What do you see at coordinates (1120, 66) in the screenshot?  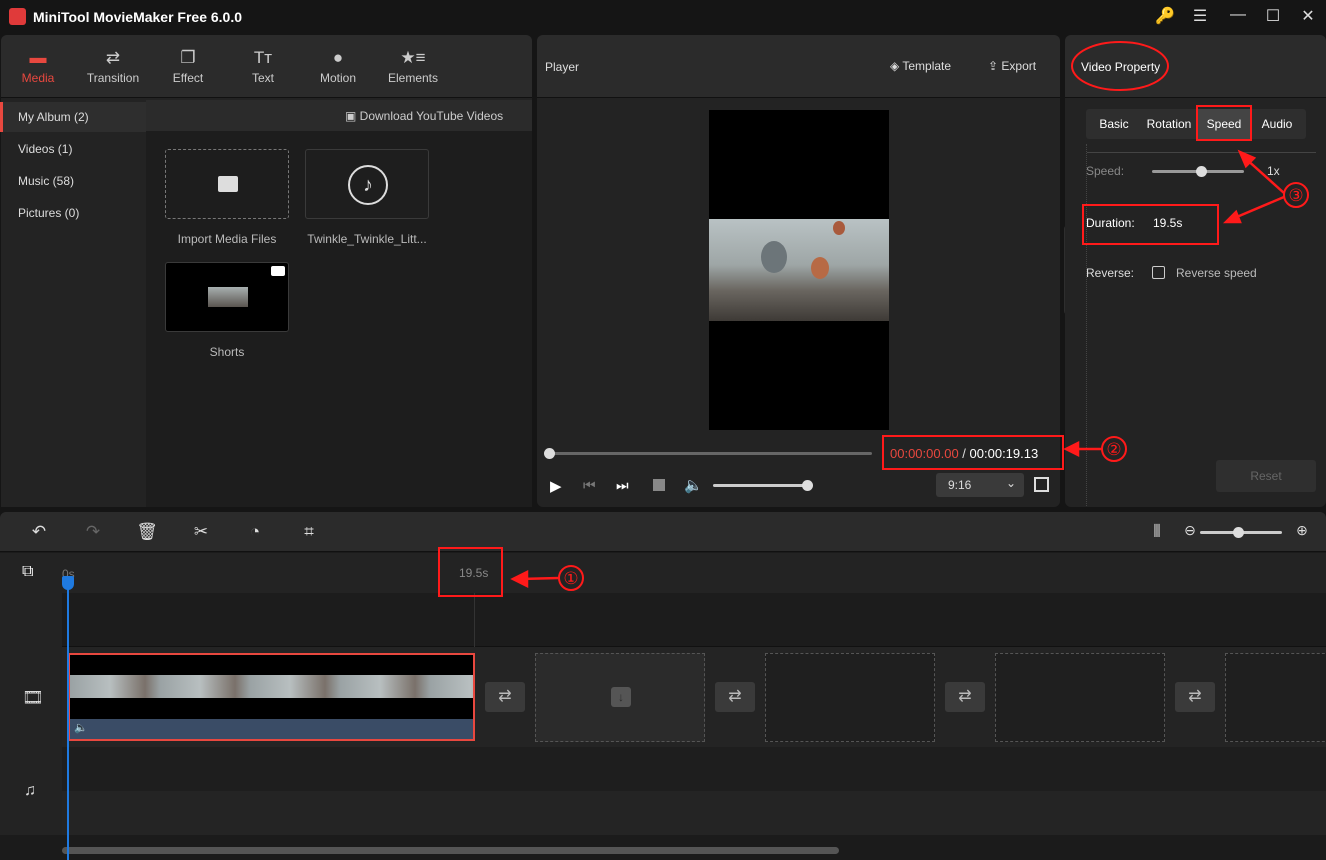 I see `annotation-ellipse` at bounding box center [1120, 66].